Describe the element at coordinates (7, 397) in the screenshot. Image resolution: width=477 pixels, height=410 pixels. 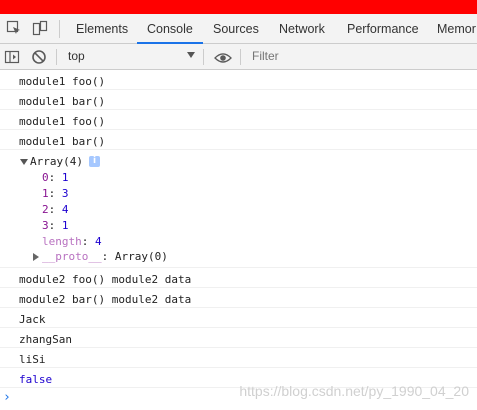
I see `console-prompt-icon: ›` at that location.